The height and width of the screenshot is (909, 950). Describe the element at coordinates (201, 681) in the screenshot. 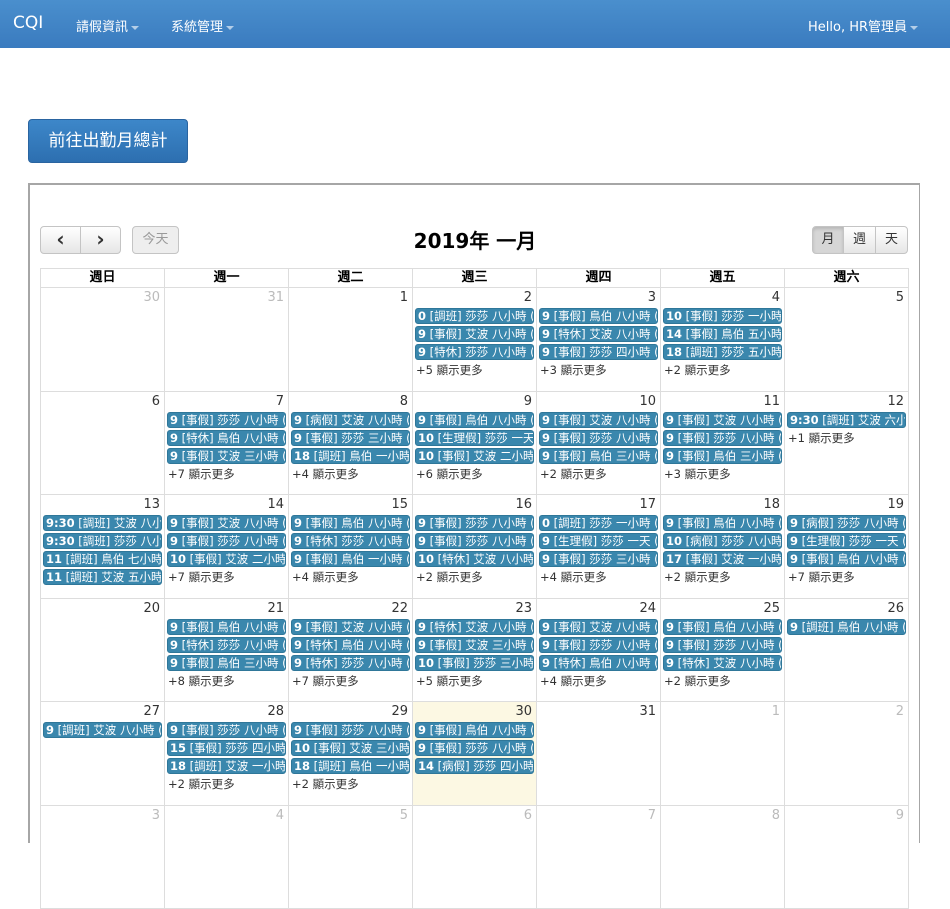

I see `show-more-link: +8 顯示更多` at that location.